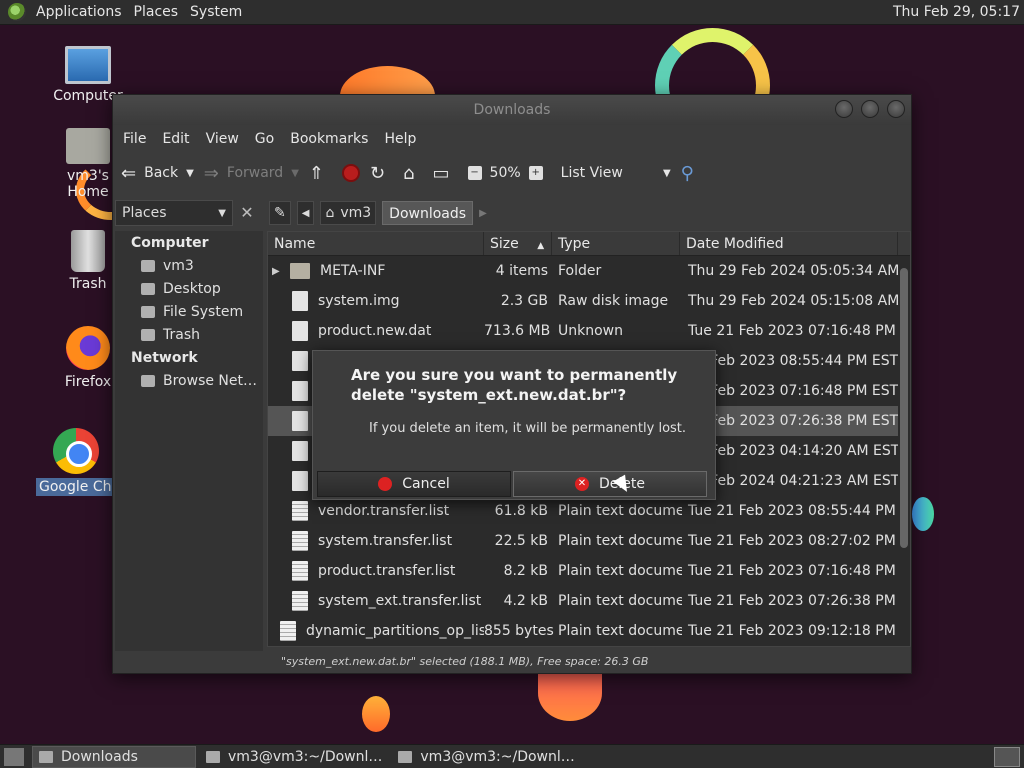 Image resolution: width=1024 pixels, height=768 pixels. I want to click on sidebar-item-vm3: vm3, so click(189, 265).